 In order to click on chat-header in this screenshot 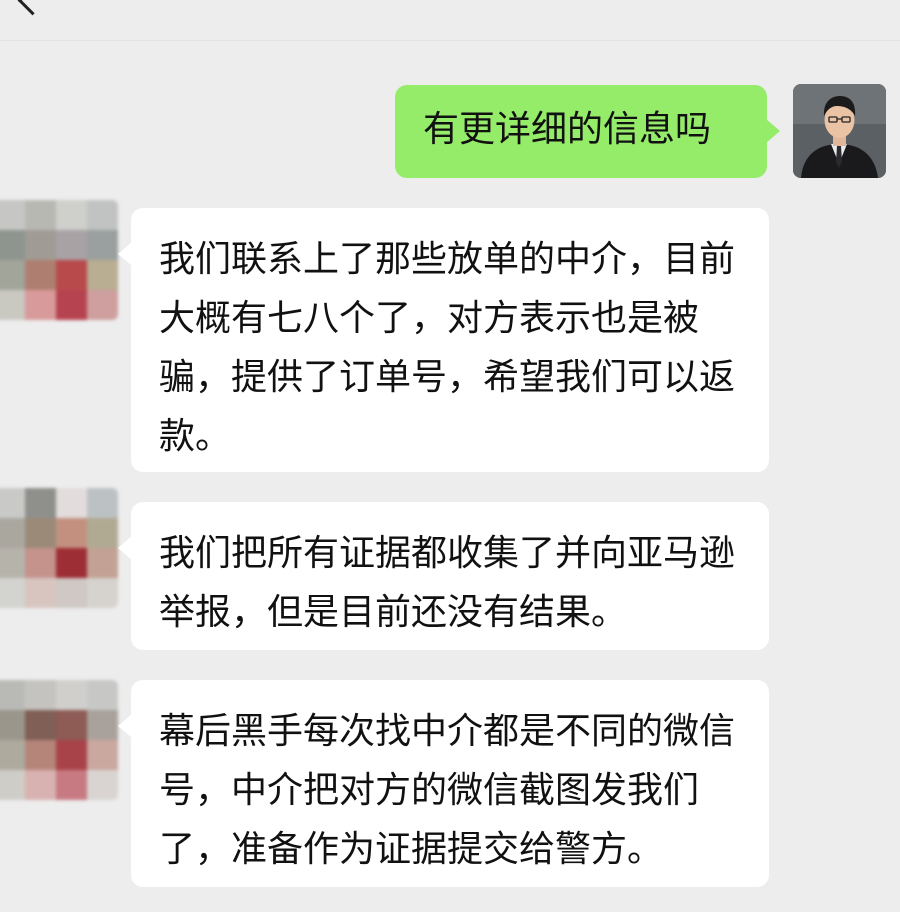, I will do `click(450, 20)`.